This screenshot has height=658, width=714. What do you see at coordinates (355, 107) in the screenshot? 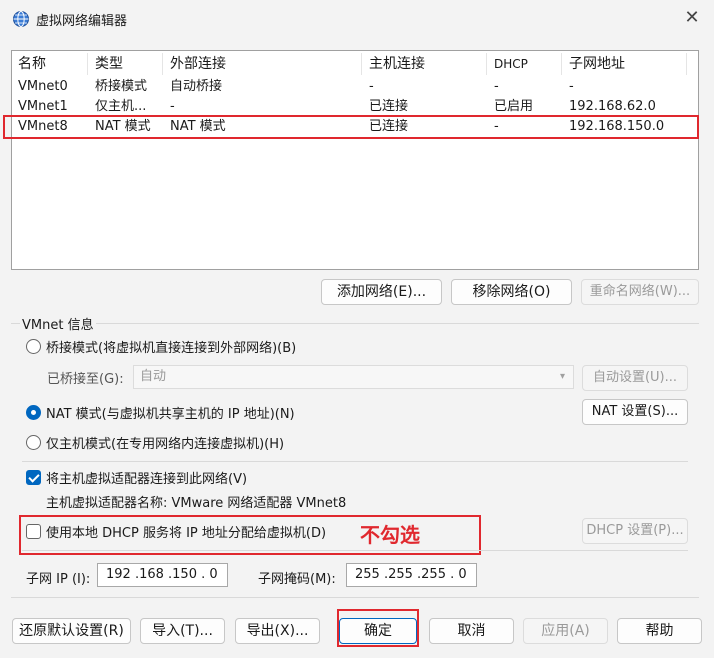
I see `table-row: VMnet1 仅主机... - 已连接 已启用 192.168.62.0` at bounding box center [355, 107].